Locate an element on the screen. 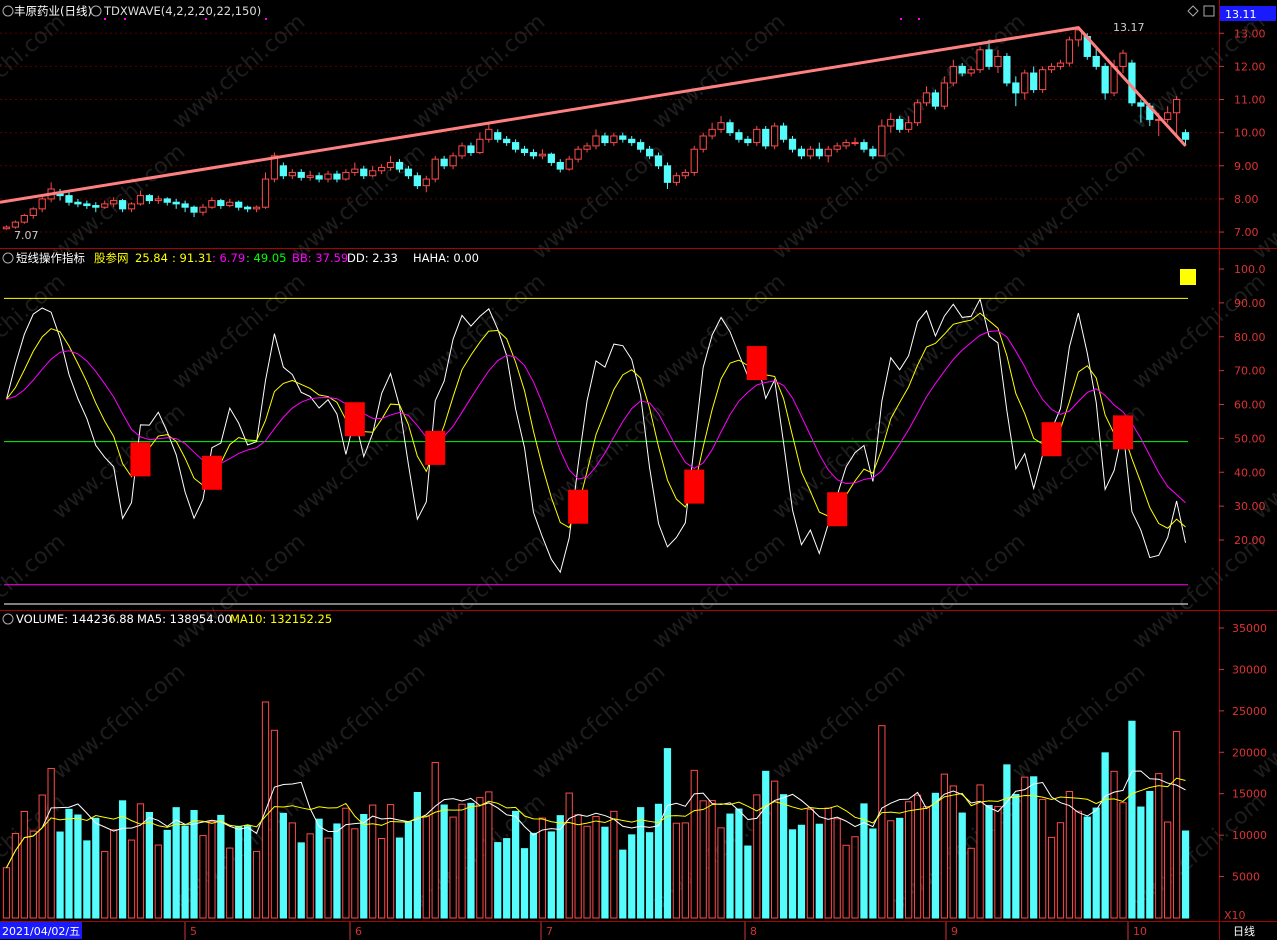 Image resolution: width=1277 pixels, height=940 pixels. vol-tick-label: 15000 is located at coordinates (1249, 794).